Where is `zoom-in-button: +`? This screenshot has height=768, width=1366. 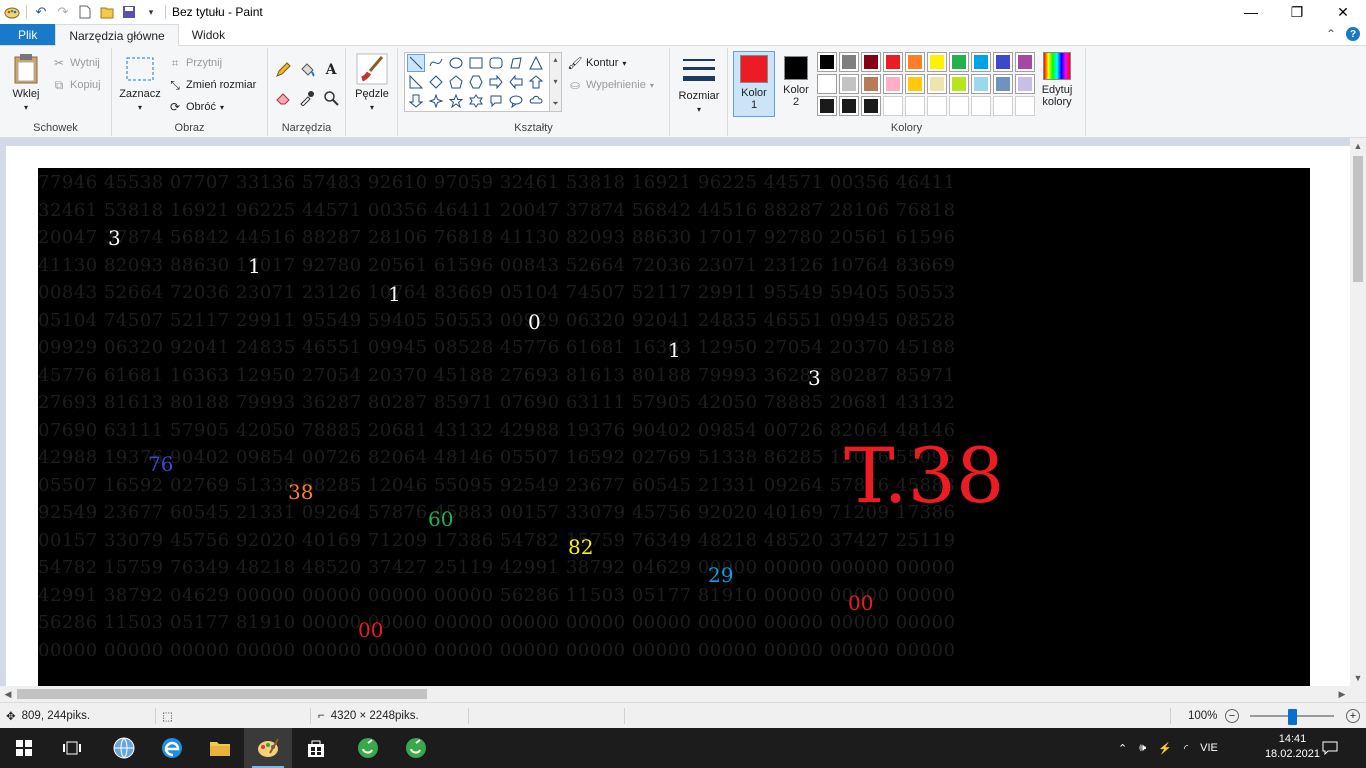
zoom-in-button: + is located at coordinates (1353, 716).